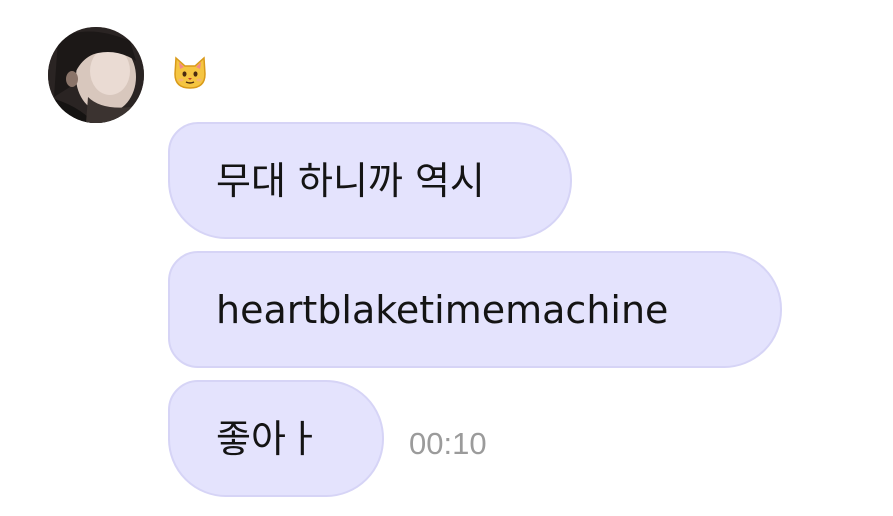 The height and width of the screenshot is (516, 893). I want to click on message-text: 좋아ㅏ, so click(268, 438).